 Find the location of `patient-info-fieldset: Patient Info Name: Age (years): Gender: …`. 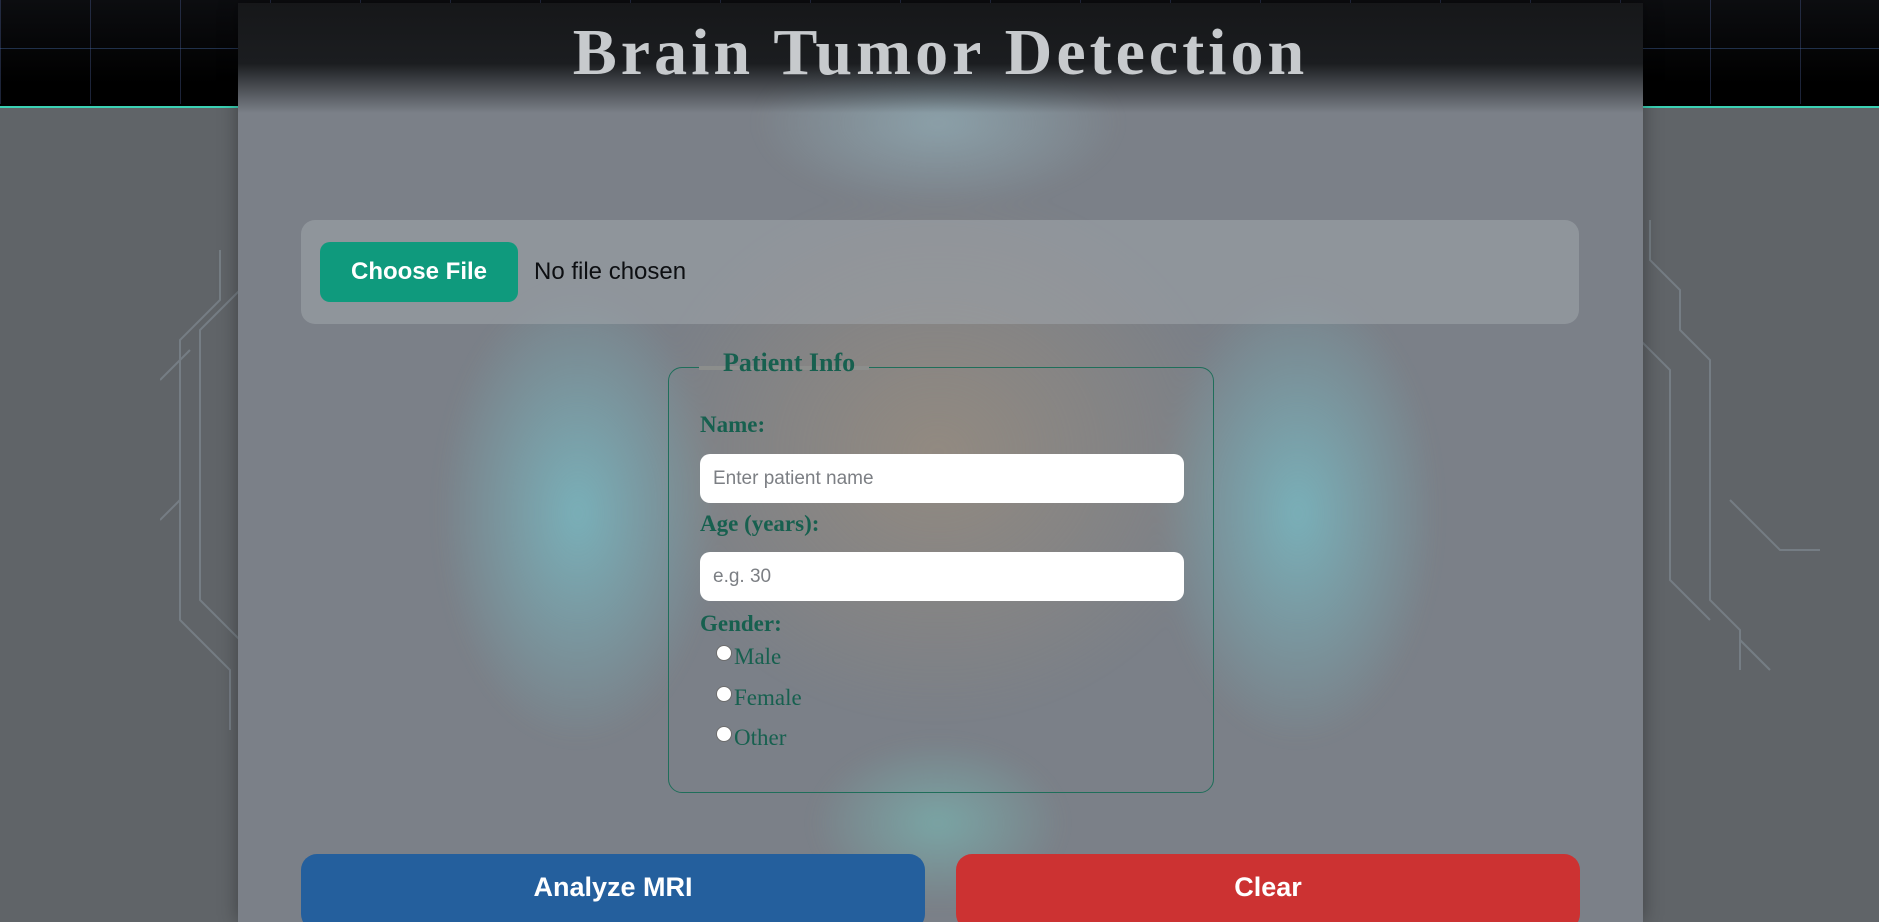

patient-info-fieldset: Patient Info Name: Age (years): Gender: … is located at coordinates (941, 570).